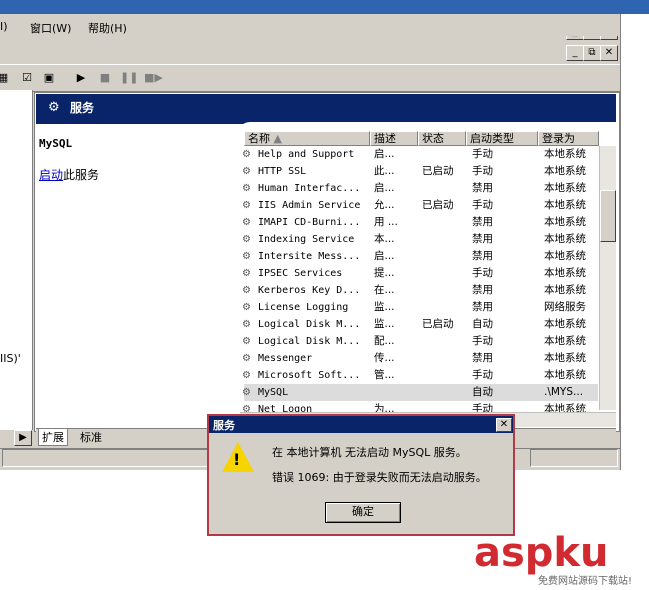 The image size is (649, 590). I want to click on service-row: ⚙ Indexing Service 本... 禁用 本地系统, so click(420, 239).